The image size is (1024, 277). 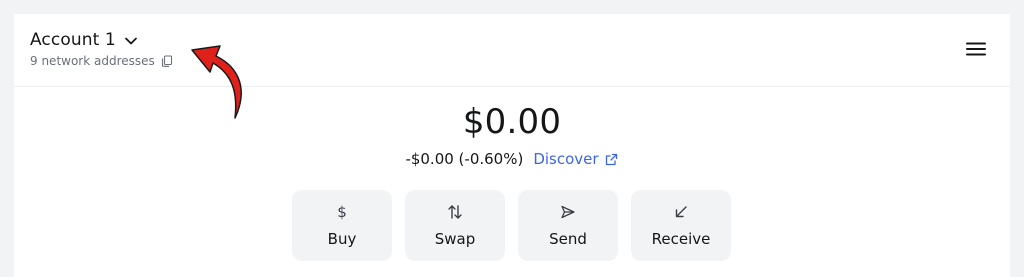 What do you see at coordinates (455, 239) in the screenshot?
I see `swap-label: Swap` at bounding box center [455, 239].